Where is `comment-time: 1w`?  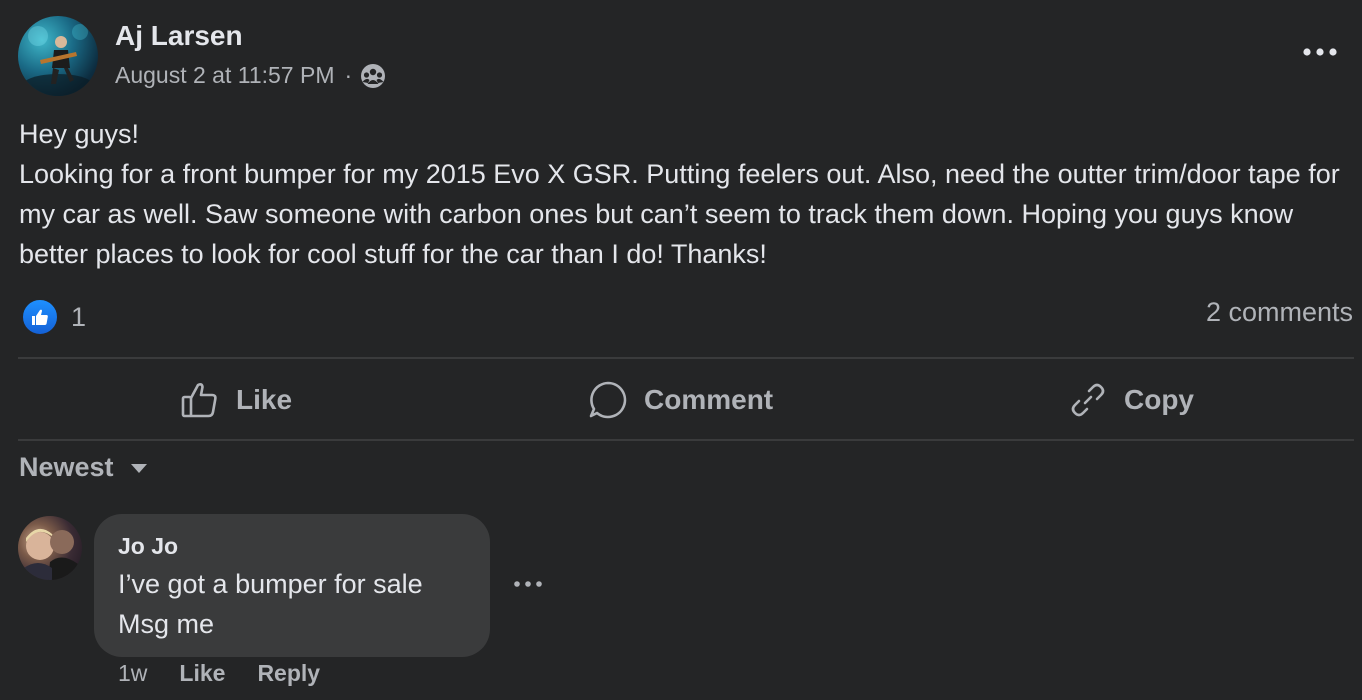 comment-time: 1w is located at coordinates (132, 673).